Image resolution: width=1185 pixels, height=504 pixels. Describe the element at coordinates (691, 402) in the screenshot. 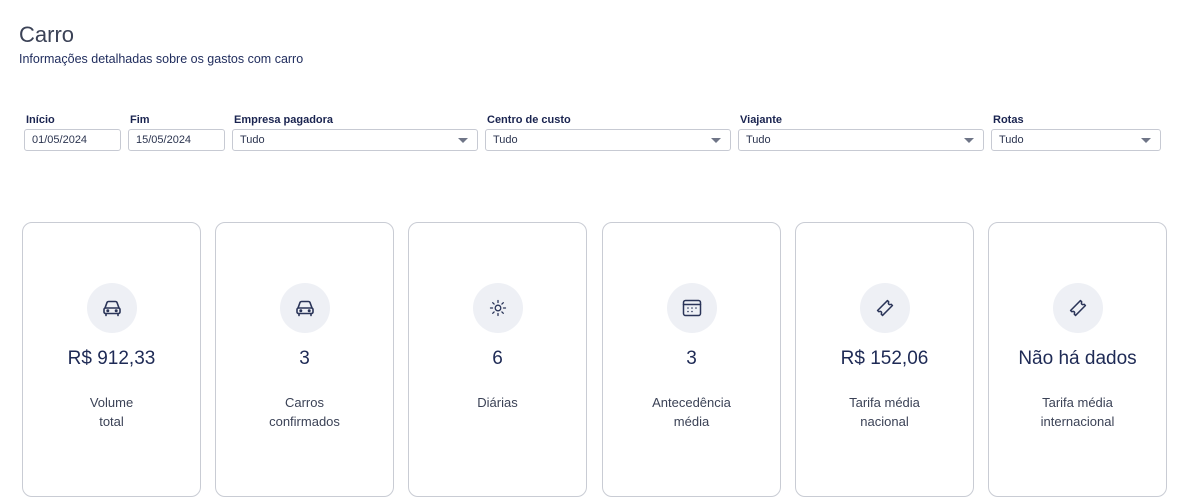

I see `card-label-line1: Antecedência` at that location.